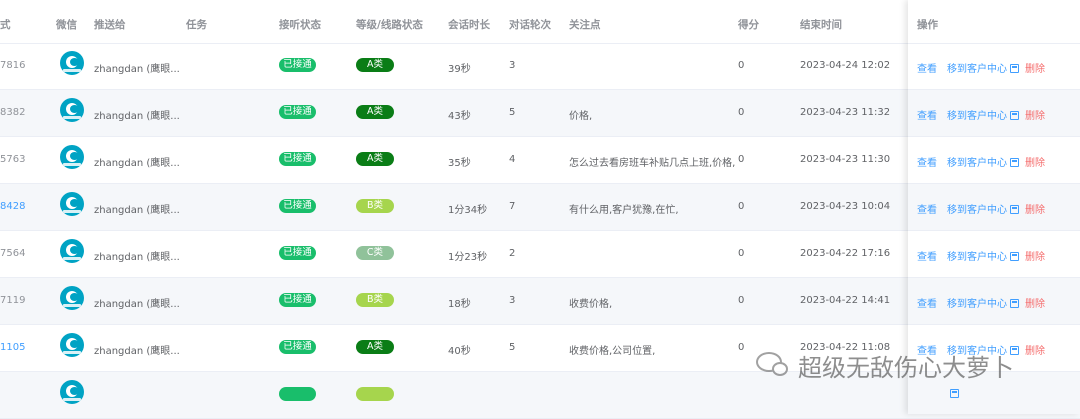 This screenshot has height=419, width=1080. Describe the element at coordinates (459, 163) in the screenshot. I see `call-duration: 35秒` at that location.